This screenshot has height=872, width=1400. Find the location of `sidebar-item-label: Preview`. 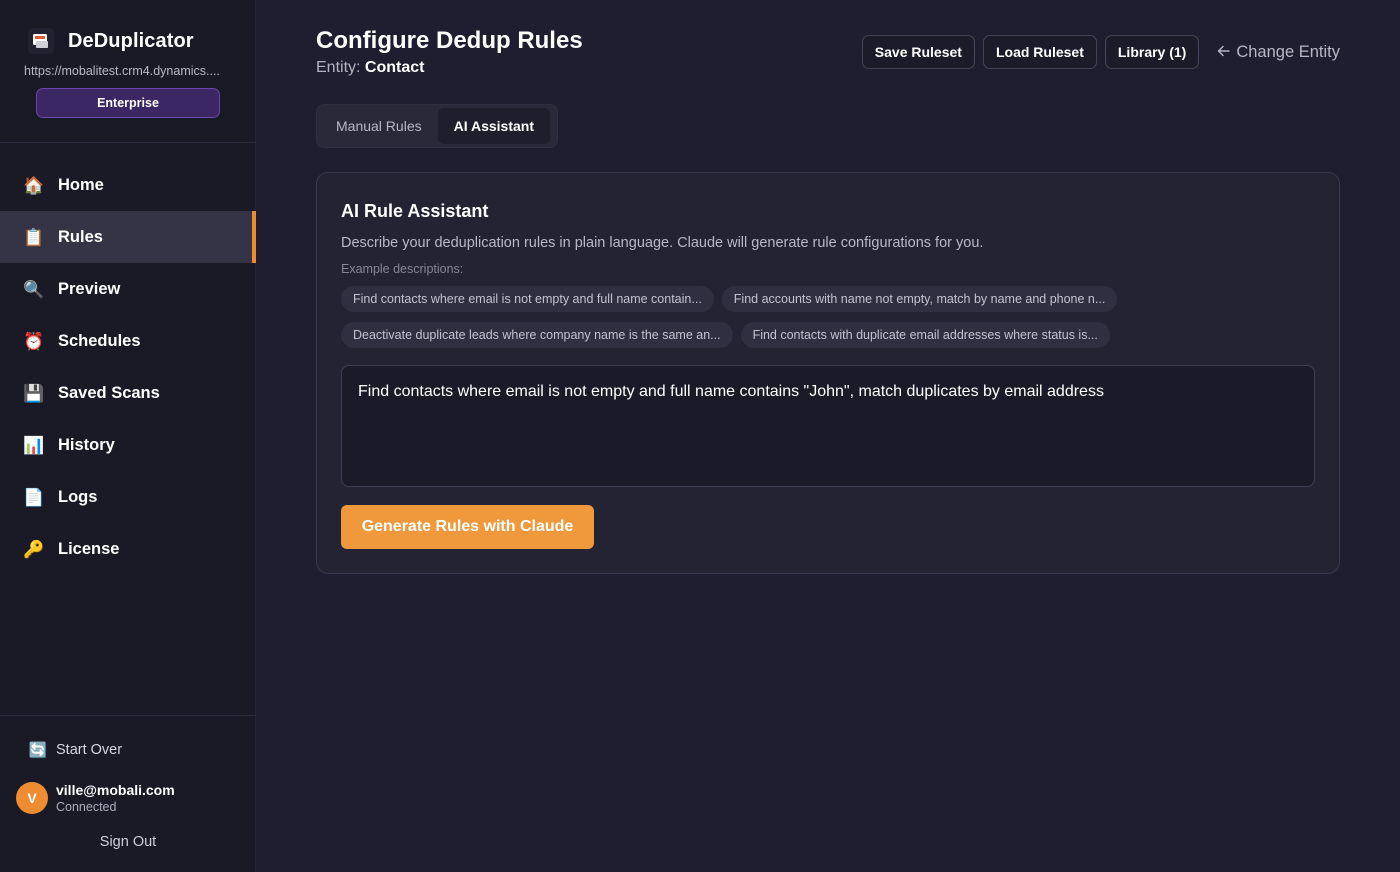

sidebar-item-label: Preview is located at coordinates (89, 288).